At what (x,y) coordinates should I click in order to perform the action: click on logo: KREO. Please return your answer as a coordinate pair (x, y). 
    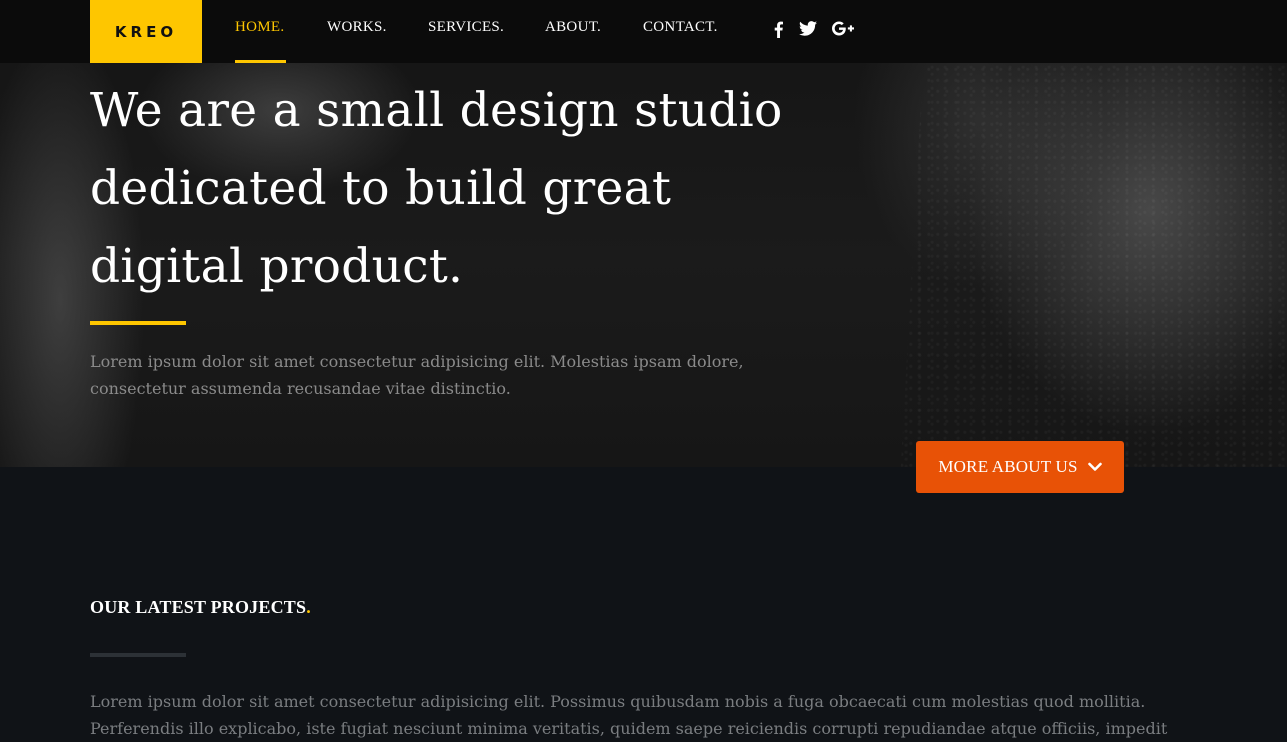
    Looking at the image, I should click on (146, 31).